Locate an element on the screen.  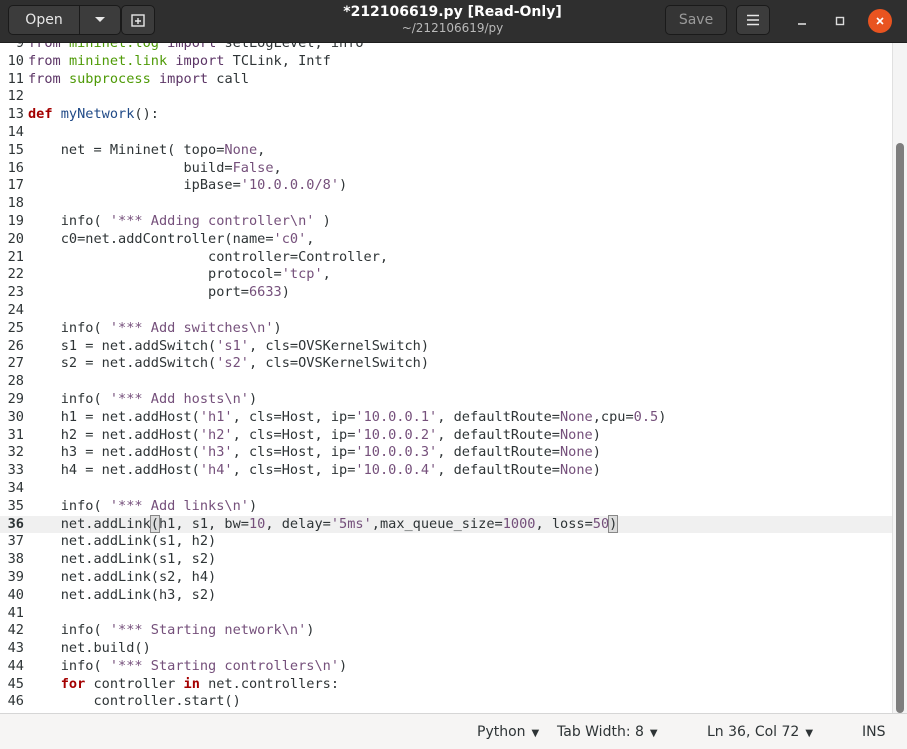
code-text: build=False, is located at coordinates (154, 168).